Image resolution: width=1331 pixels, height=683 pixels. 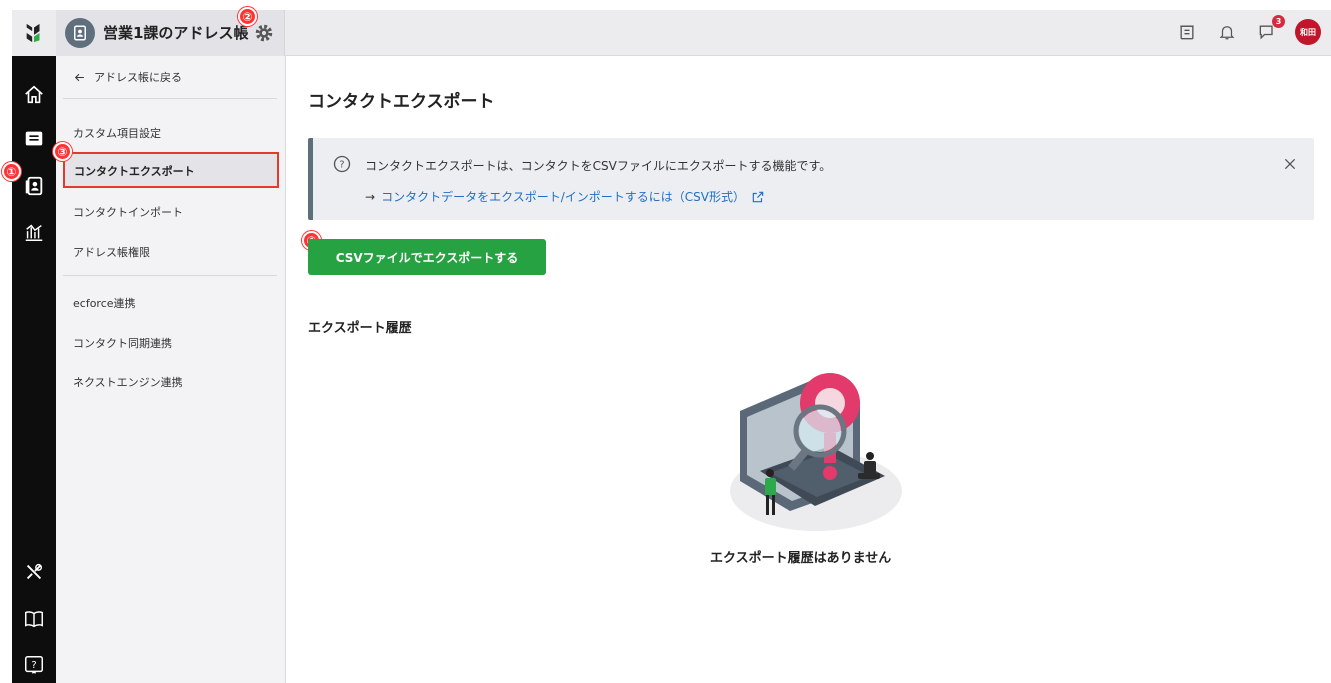 I want to click on help-icon: ?, so click(x=34, y=665).